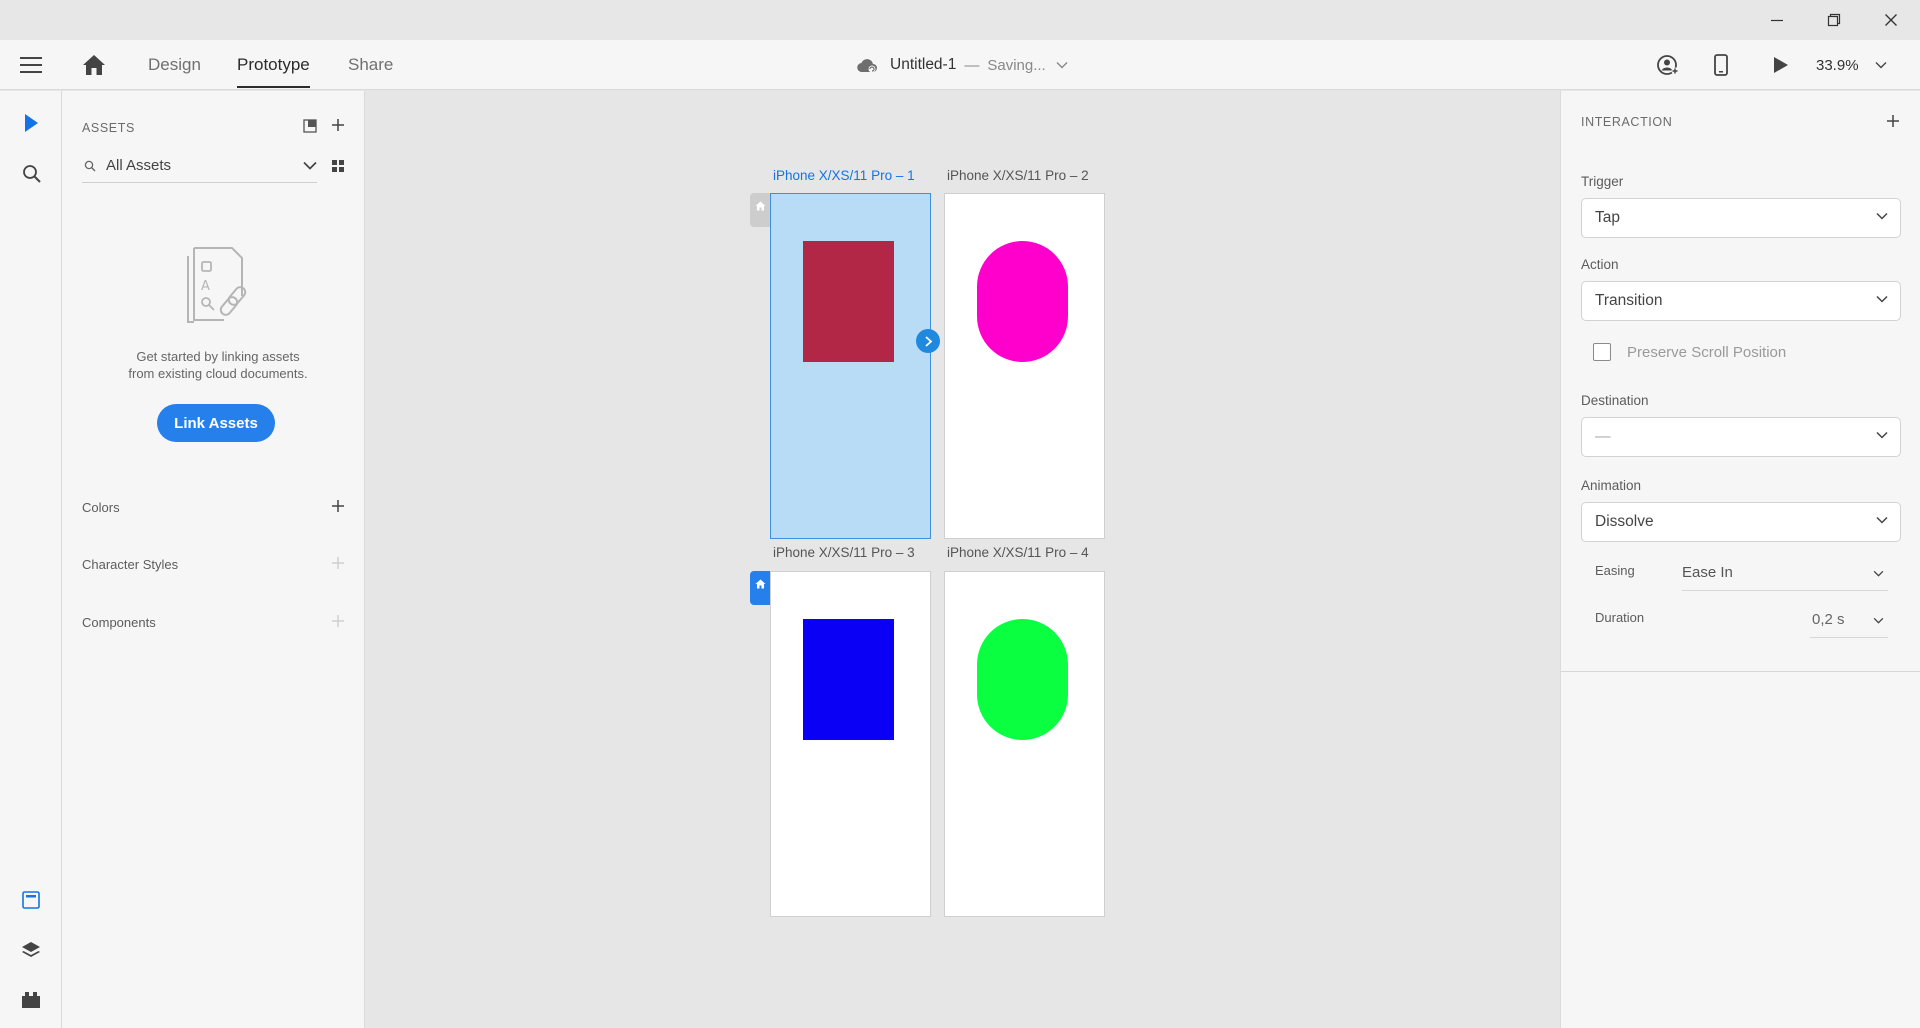  What do you see at coordinates (1018, 175) in the screenshot?
I see `artboard-2-title: iPhone X/XS/11 Pro – 2` at bounding box center [1018, 175].